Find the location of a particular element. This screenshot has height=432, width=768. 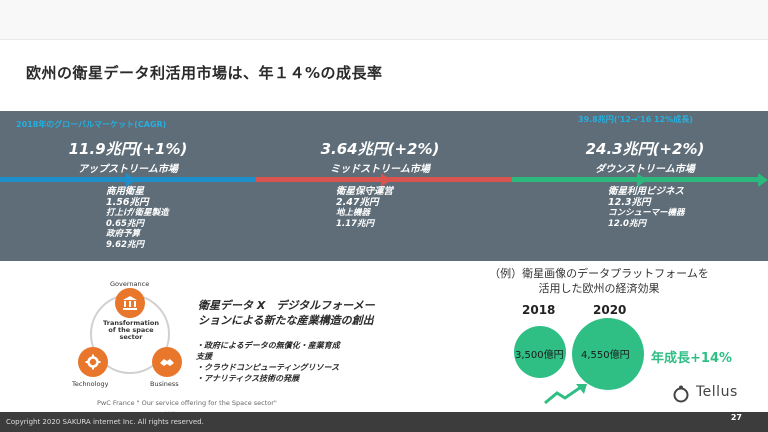

dx-heading: 衛星データ X デジタルフォーメー ションによる新たな産業構造の創出 is located at coordinates (313, 313).